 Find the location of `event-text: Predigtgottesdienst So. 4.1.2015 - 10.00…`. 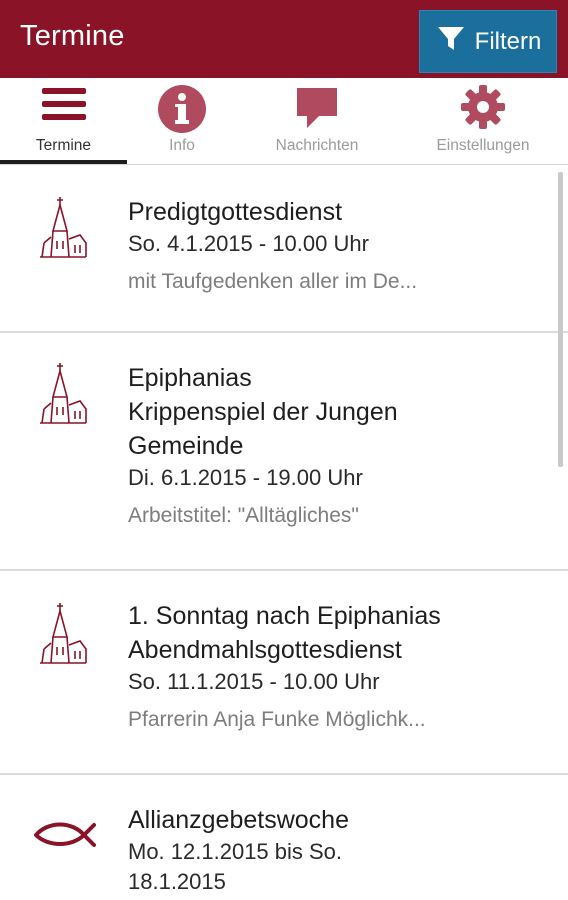

event-text: Predigtgottesdienst So. 4.1.2015 - 10.00… is located at coordinates (335, 246).